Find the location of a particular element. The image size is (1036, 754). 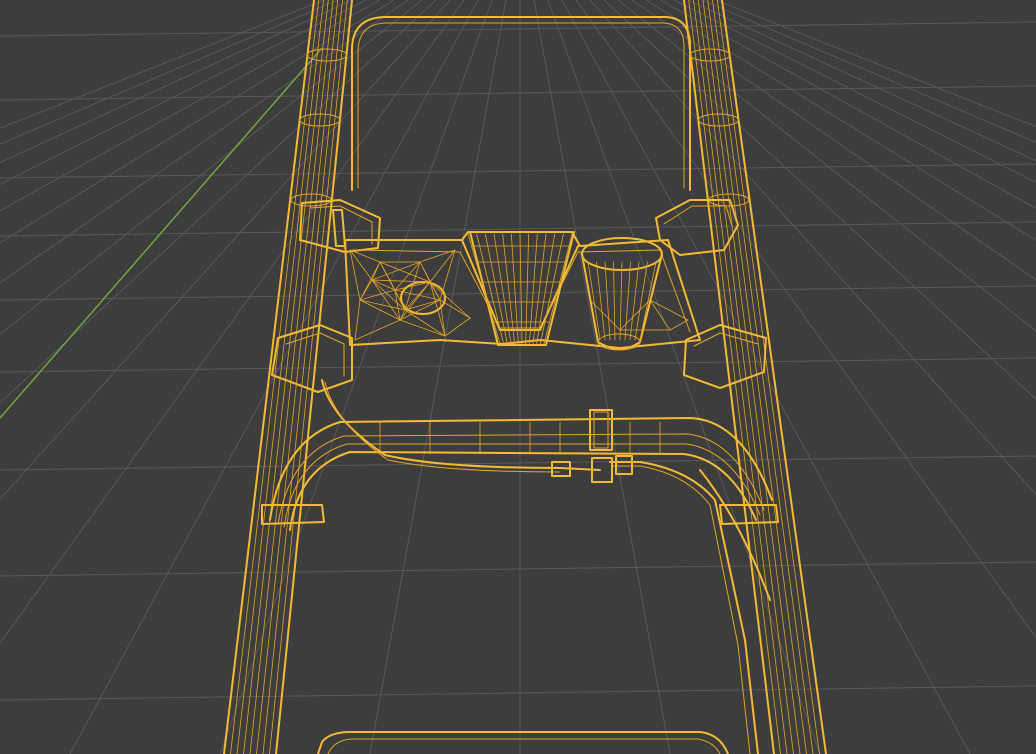

lower-joint-brackets is located at coordinates (519, 358).